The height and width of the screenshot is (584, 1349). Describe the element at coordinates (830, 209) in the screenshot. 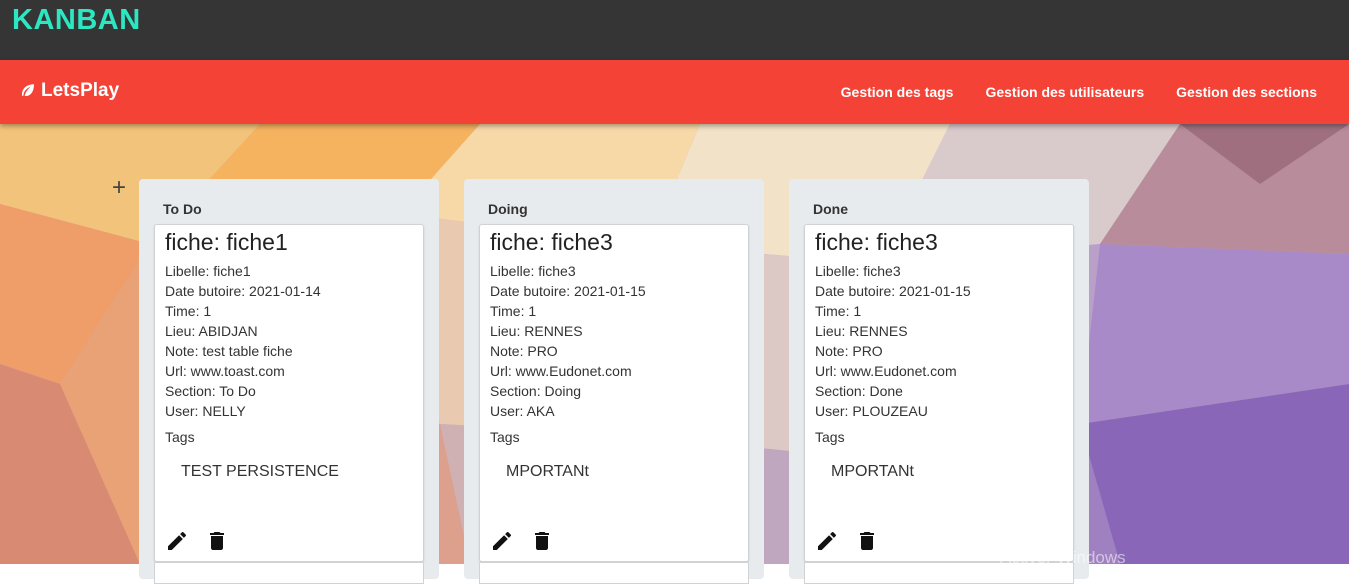

I see `column-title: Done` at that location.